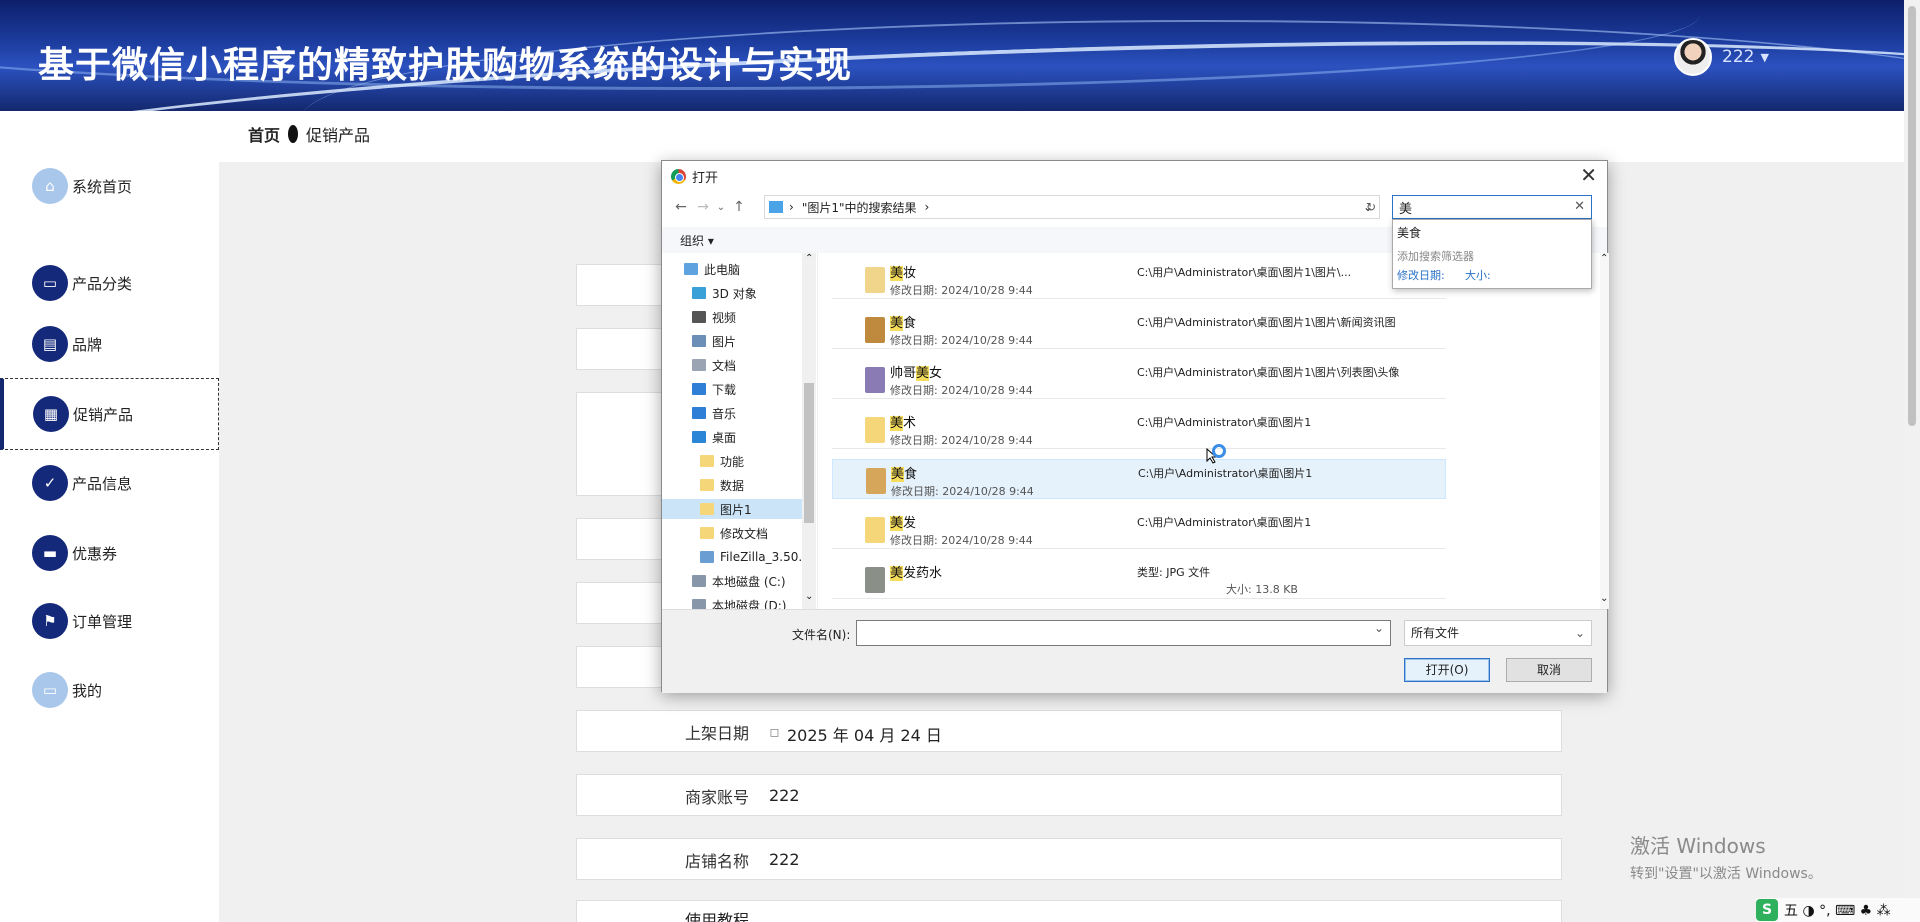  Describe the element at coordinates (721, 207) in the screenshot. I see `recent-chevron-icon: ⌄` at that location.